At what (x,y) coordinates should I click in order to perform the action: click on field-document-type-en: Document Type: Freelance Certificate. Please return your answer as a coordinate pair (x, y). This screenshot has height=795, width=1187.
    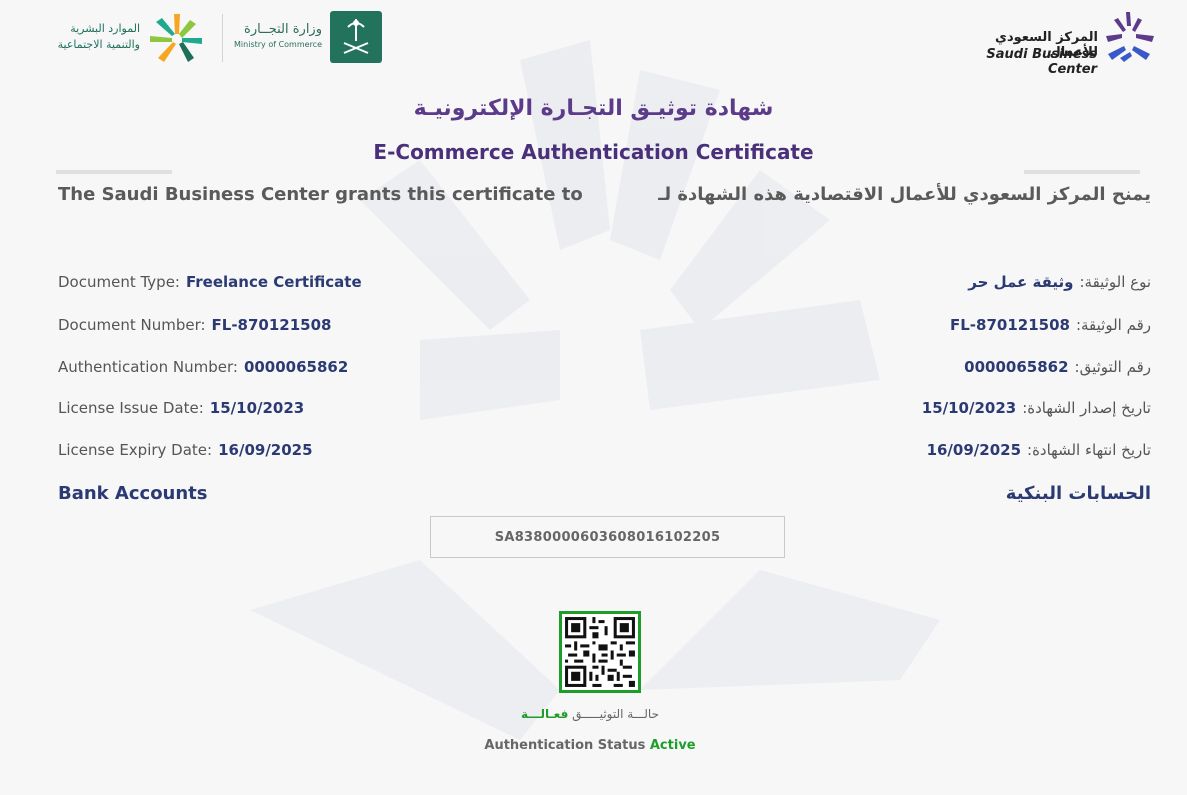
    Looking at the image, I should click on (210, 282).